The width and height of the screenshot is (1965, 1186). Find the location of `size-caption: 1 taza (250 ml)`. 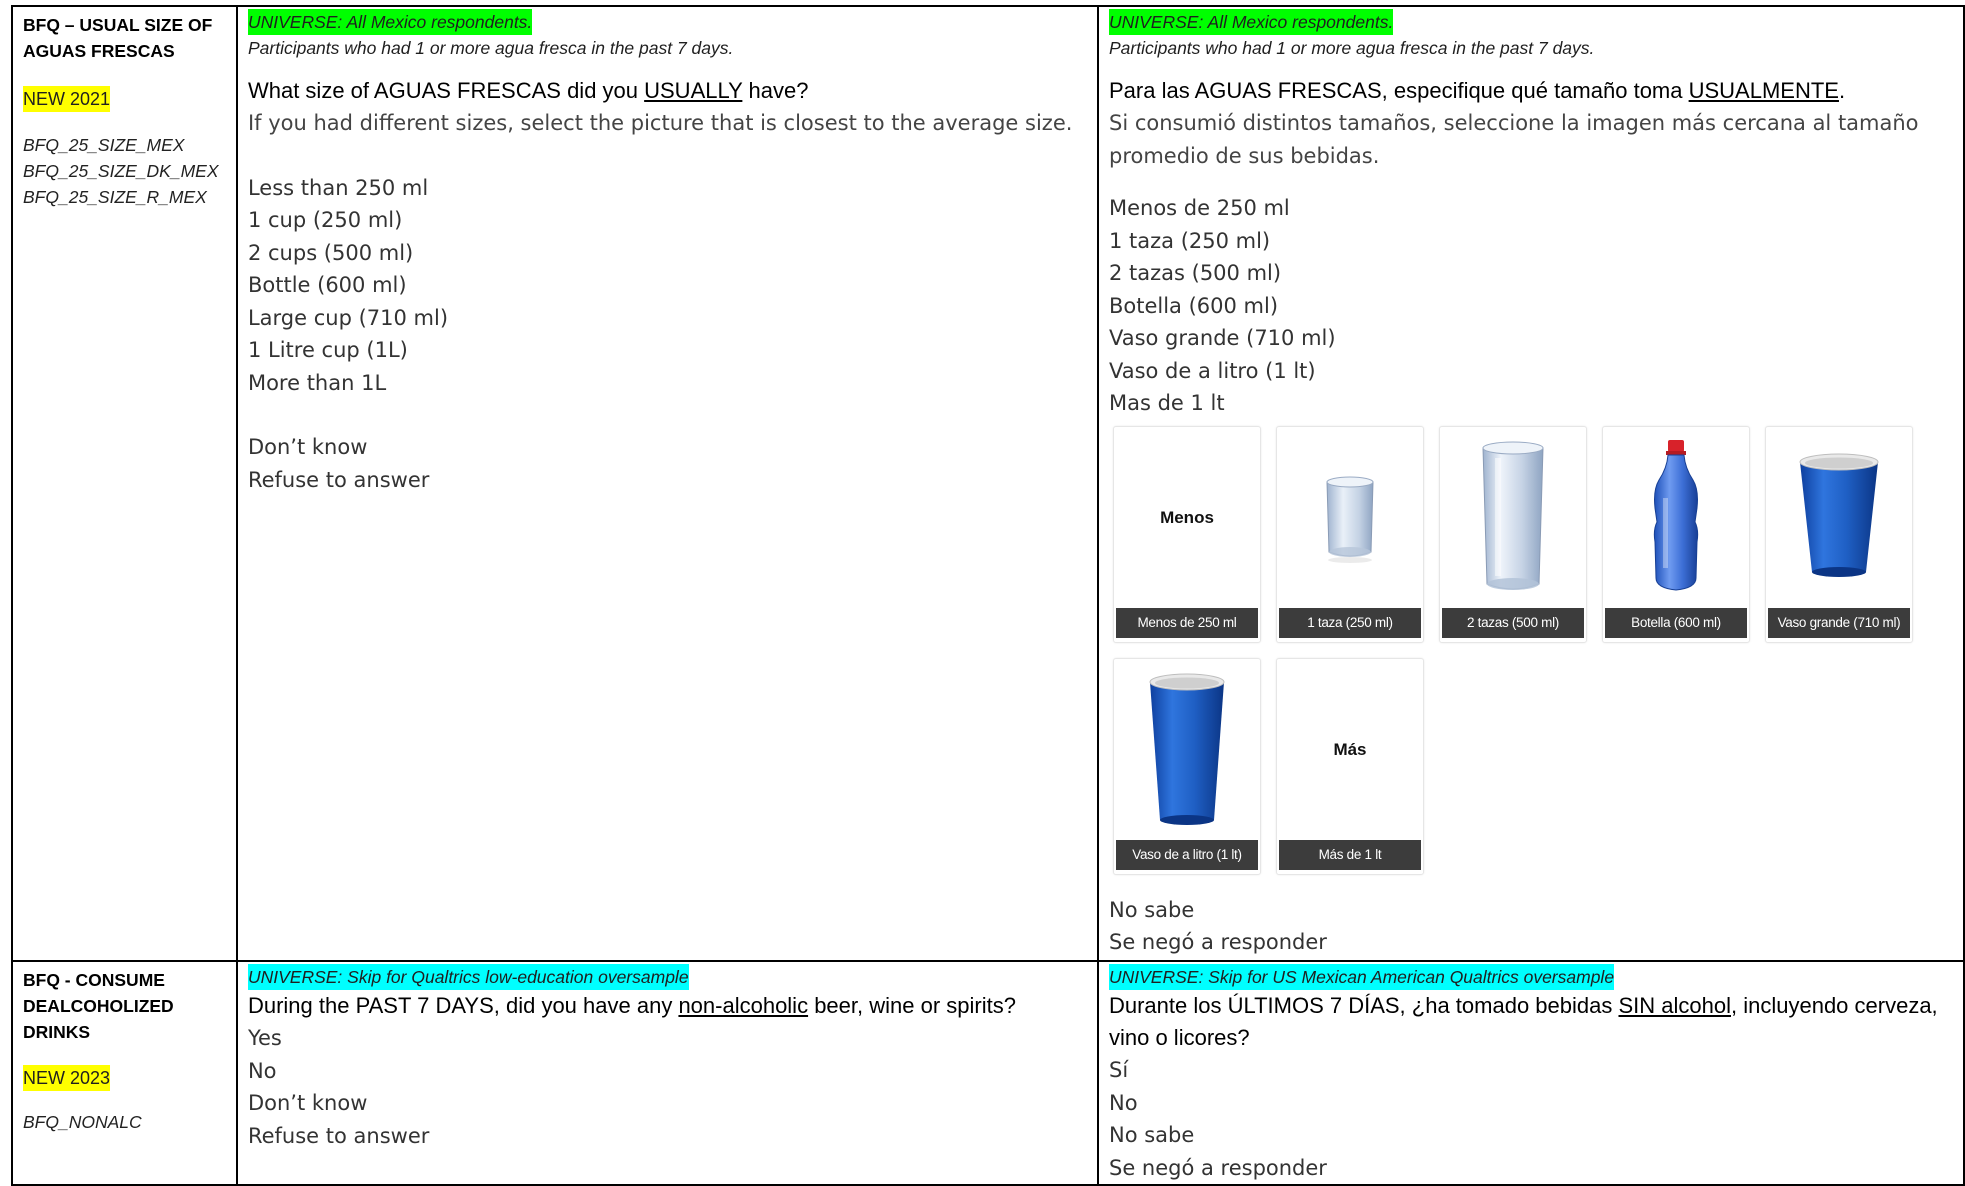

size-caption: 1 taza (250 ml) is located at coordinates (1349, 622).